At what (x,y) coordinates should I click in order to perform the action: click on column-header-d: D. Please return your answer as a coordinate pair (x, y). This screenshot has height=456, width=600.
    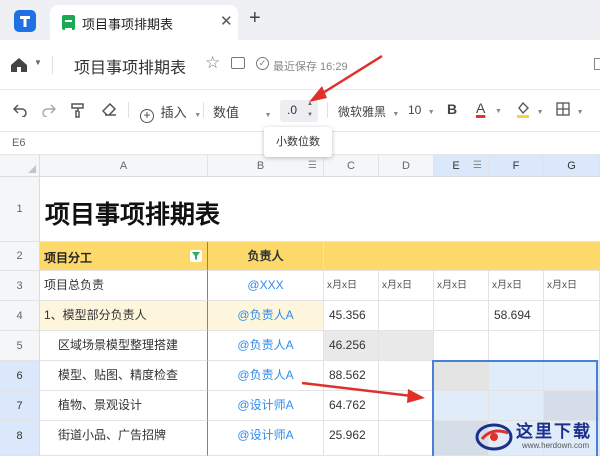
    Looking at the image, I should click on (406, 166).